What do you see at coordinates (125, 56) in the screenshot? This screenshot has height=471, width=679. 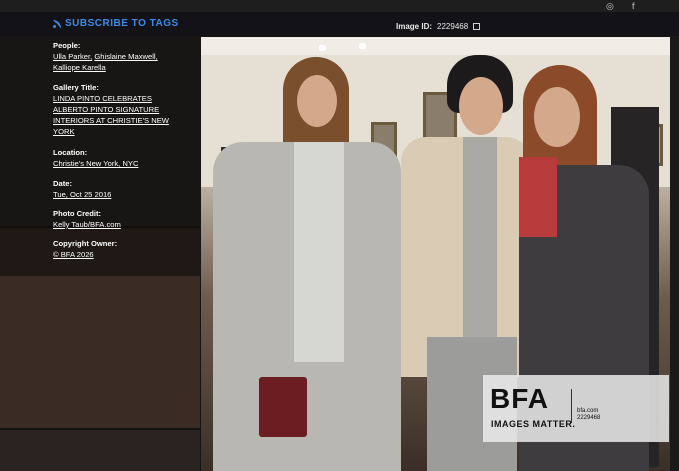 I see `person-link: Ghislaine Maxwell,` at bounding box center [125, 56].